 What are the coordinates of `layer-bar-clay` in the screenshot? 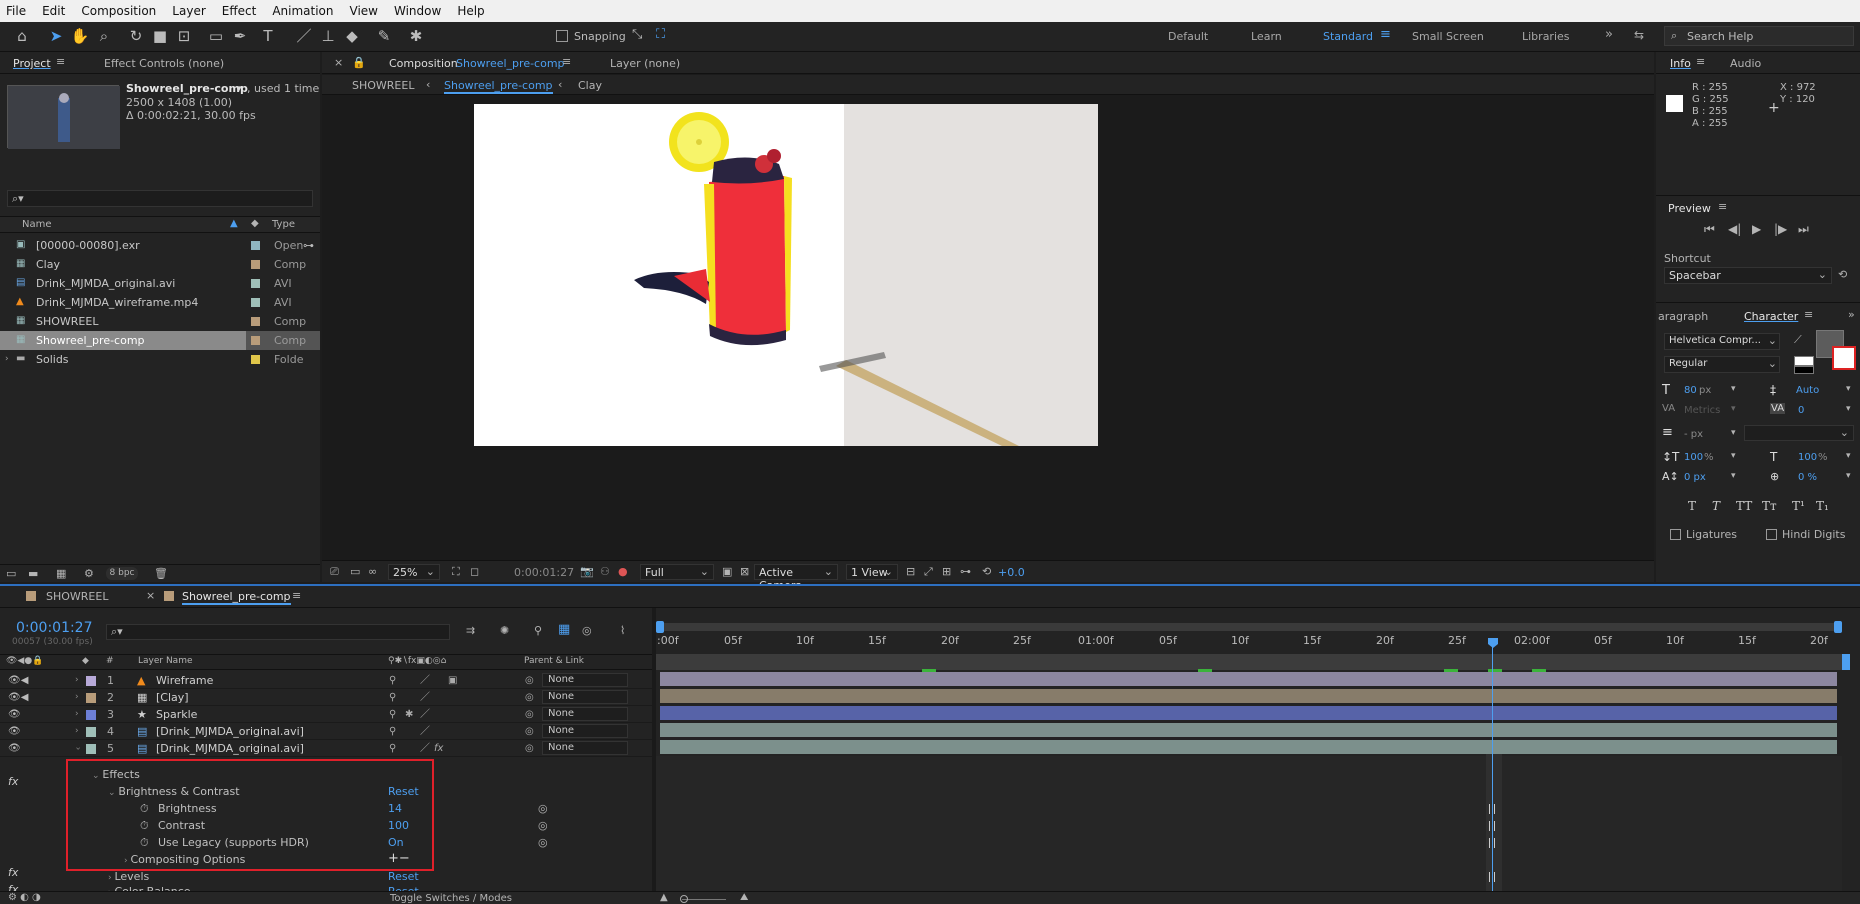 It's located at (1248, 696).